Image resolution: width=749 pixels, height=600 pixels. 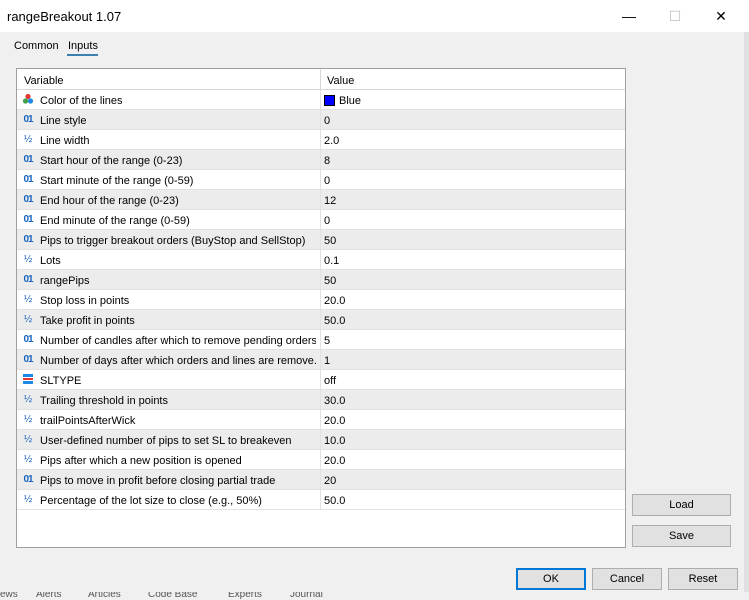 I want to click on variable-name: Start minute of the range (0-59), so click(x=117, y=181).